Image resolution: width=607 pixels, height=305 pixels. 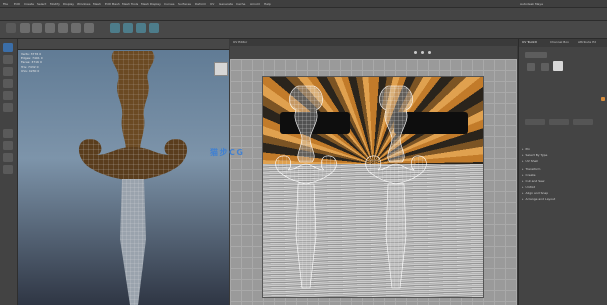 What do you see at coordinates (559, 122) in the screenshot?
I see `reset-button` at bounding box center [559, 122].